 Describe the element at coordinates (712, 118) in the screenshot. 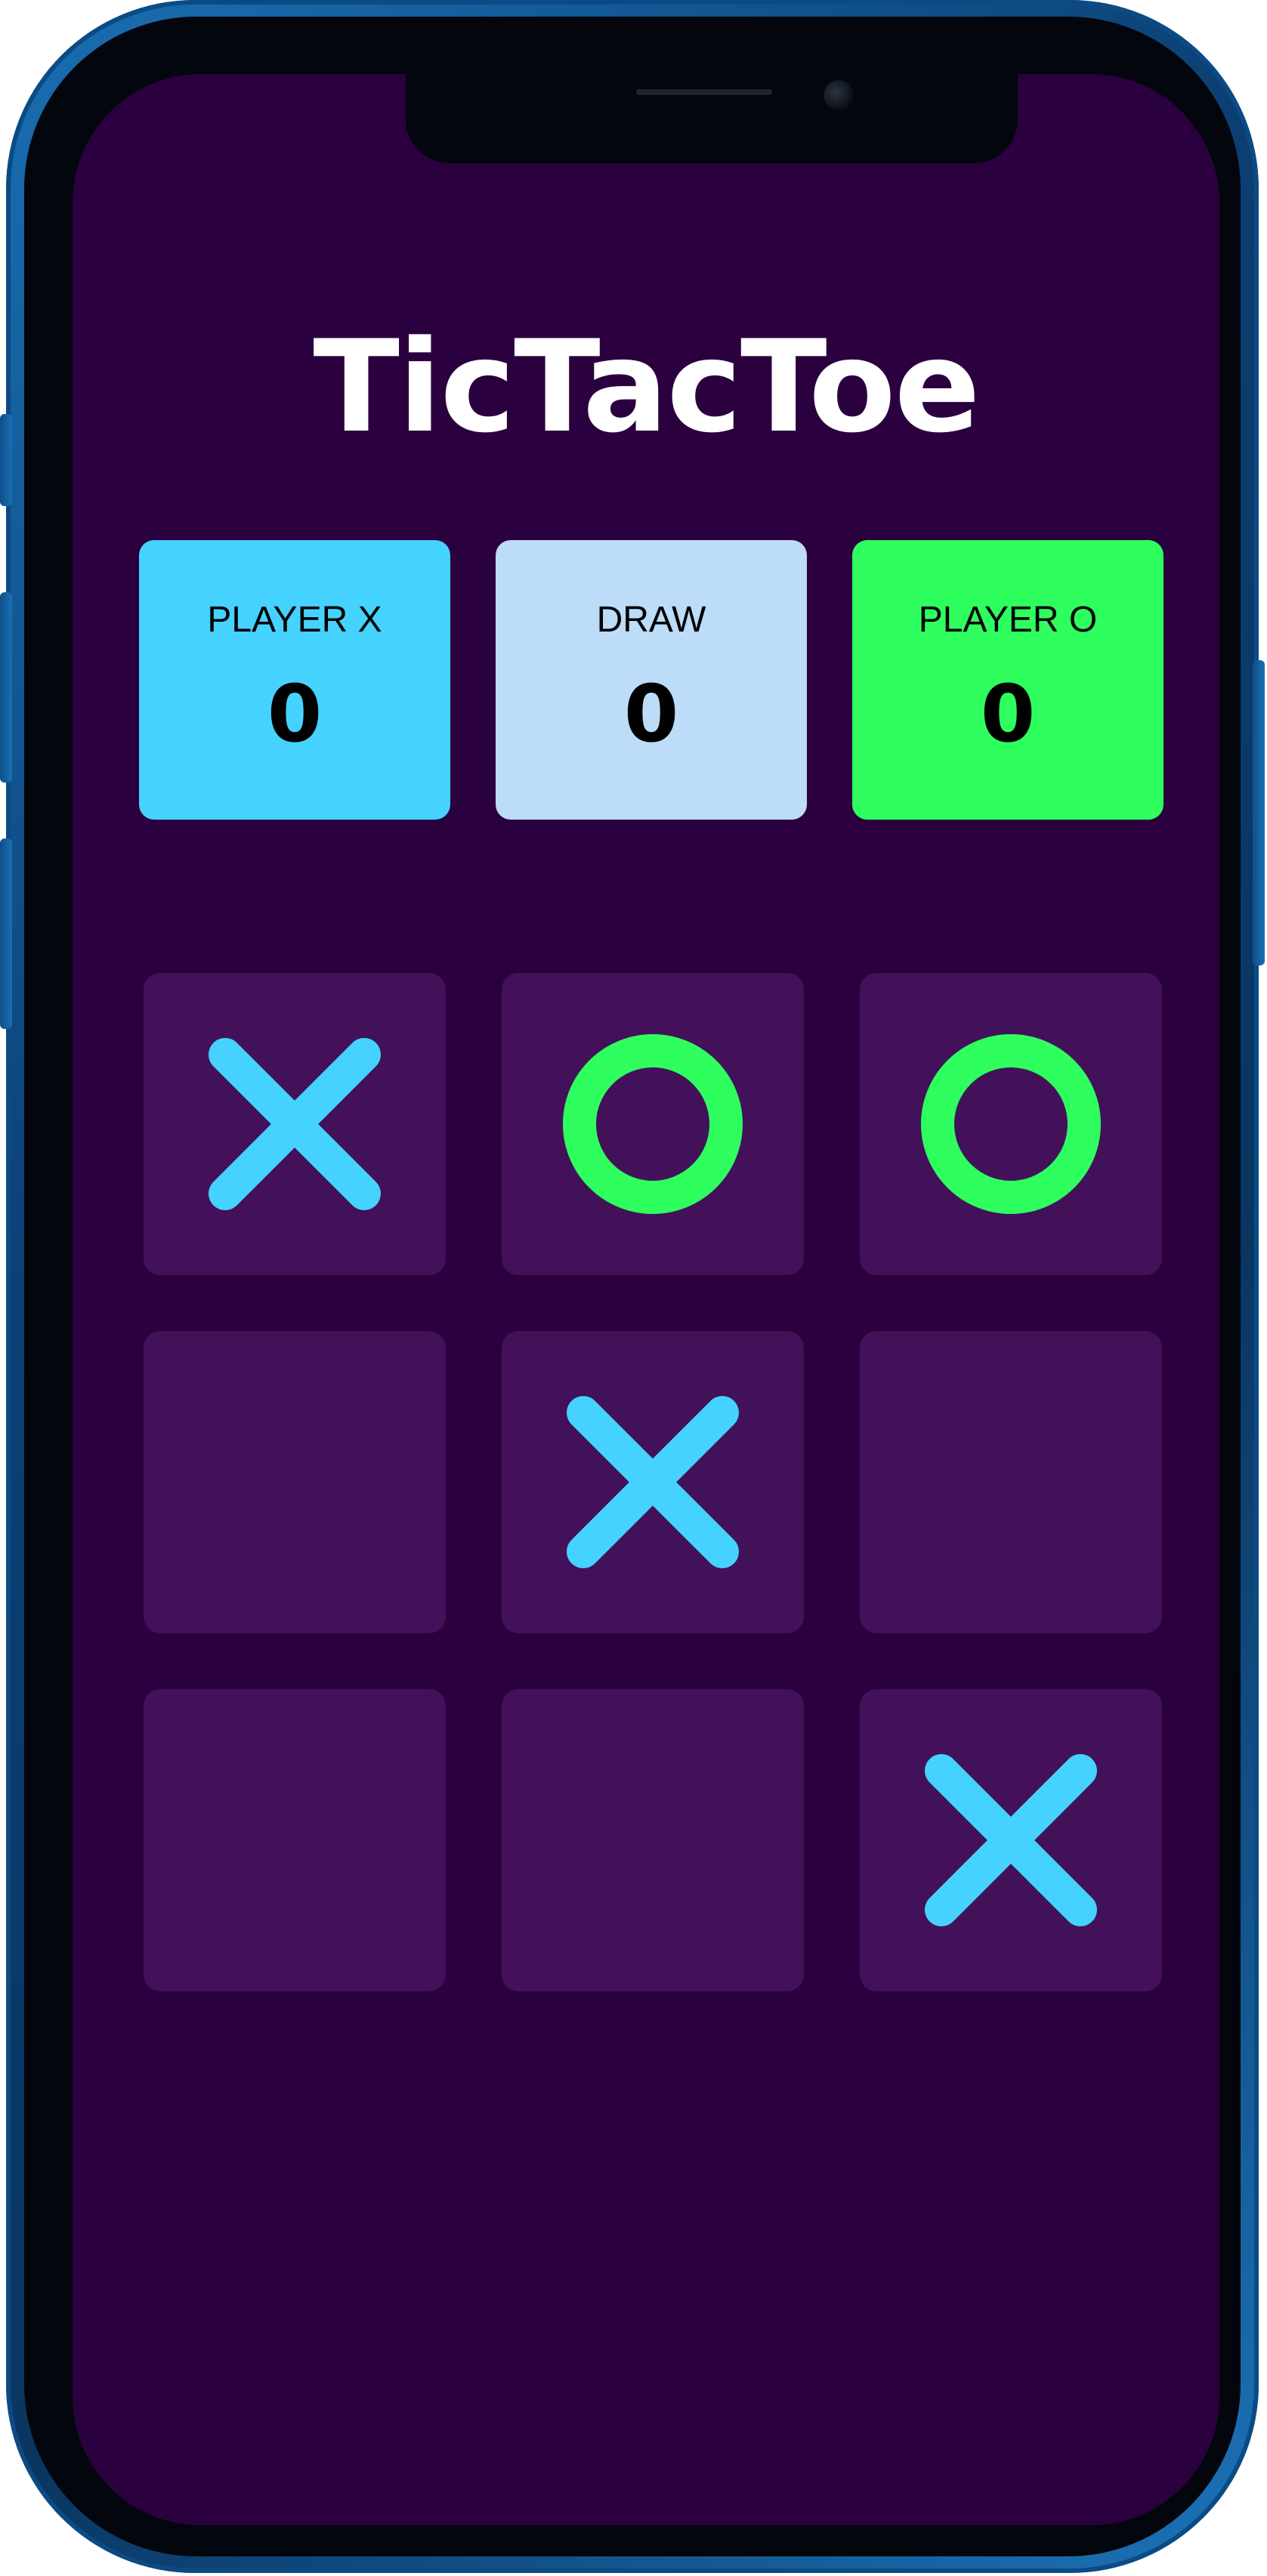

I see `notch` at that location.